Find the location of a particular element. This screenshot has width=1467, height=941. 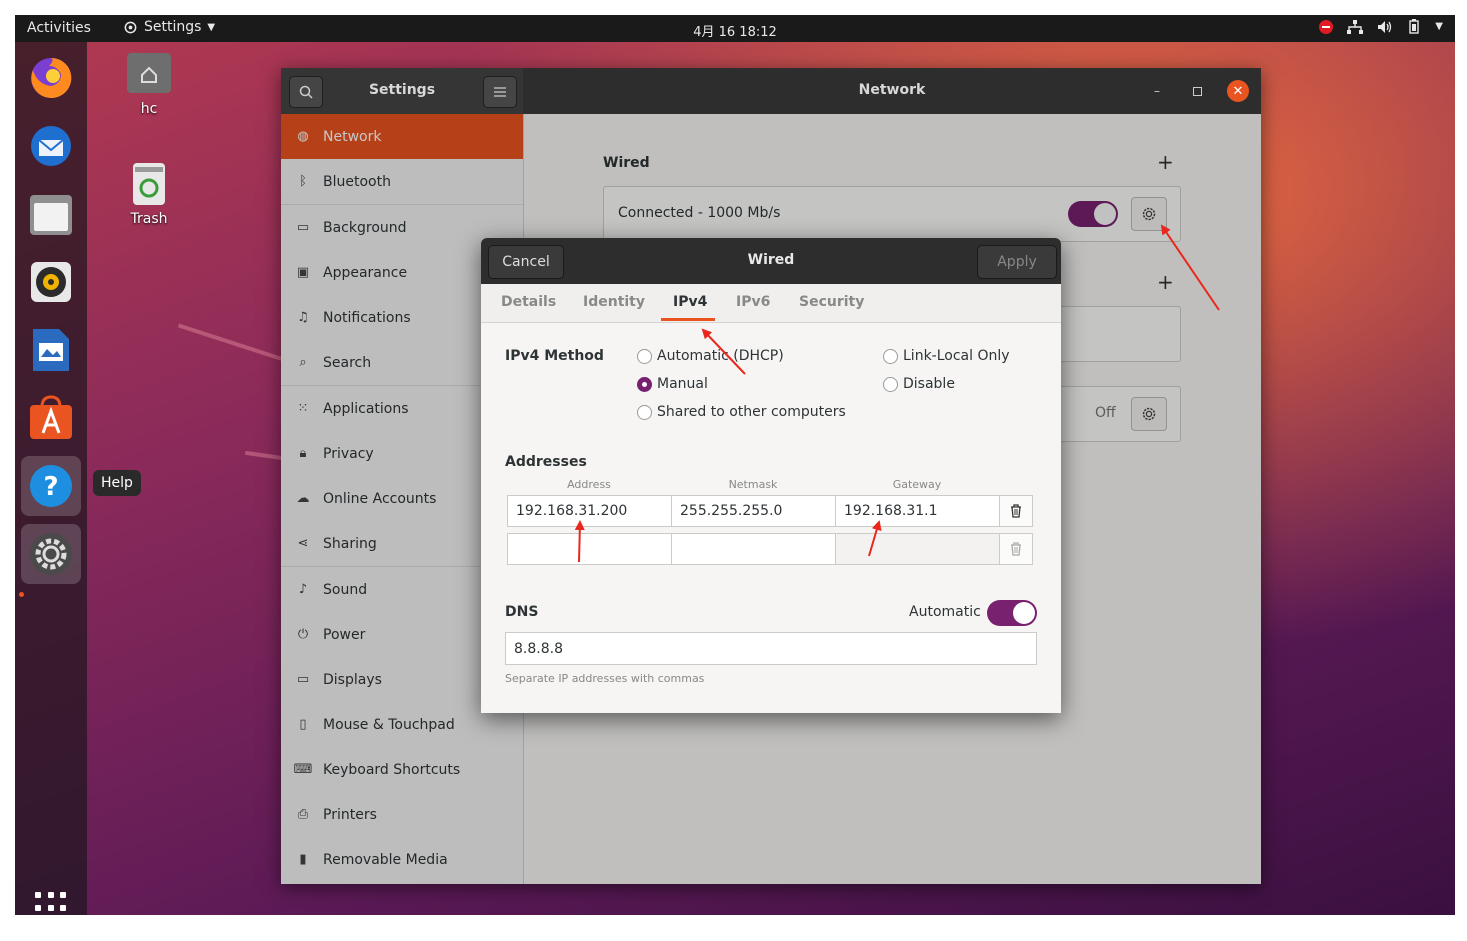

rhythmbox-launcher is located at coordinates (51, 282).